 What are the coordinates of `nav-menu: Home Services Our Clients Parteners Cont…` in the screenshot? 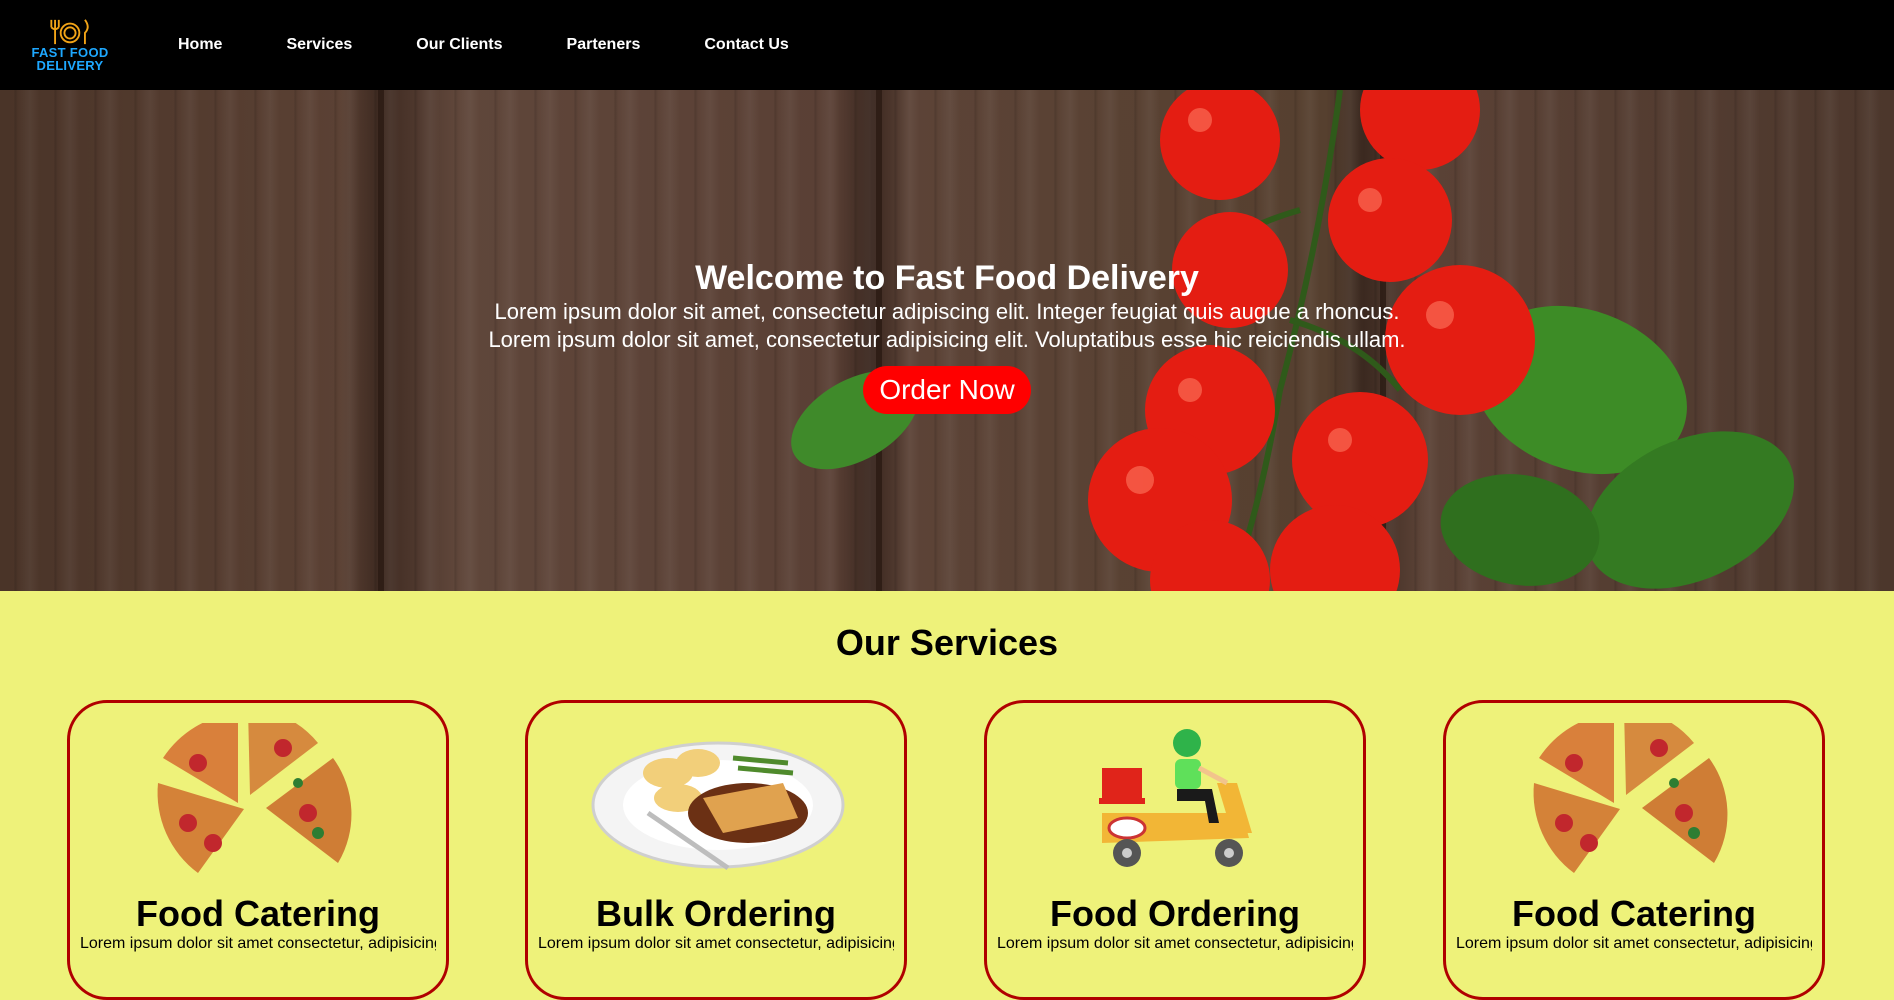 It's located at (515, 45).